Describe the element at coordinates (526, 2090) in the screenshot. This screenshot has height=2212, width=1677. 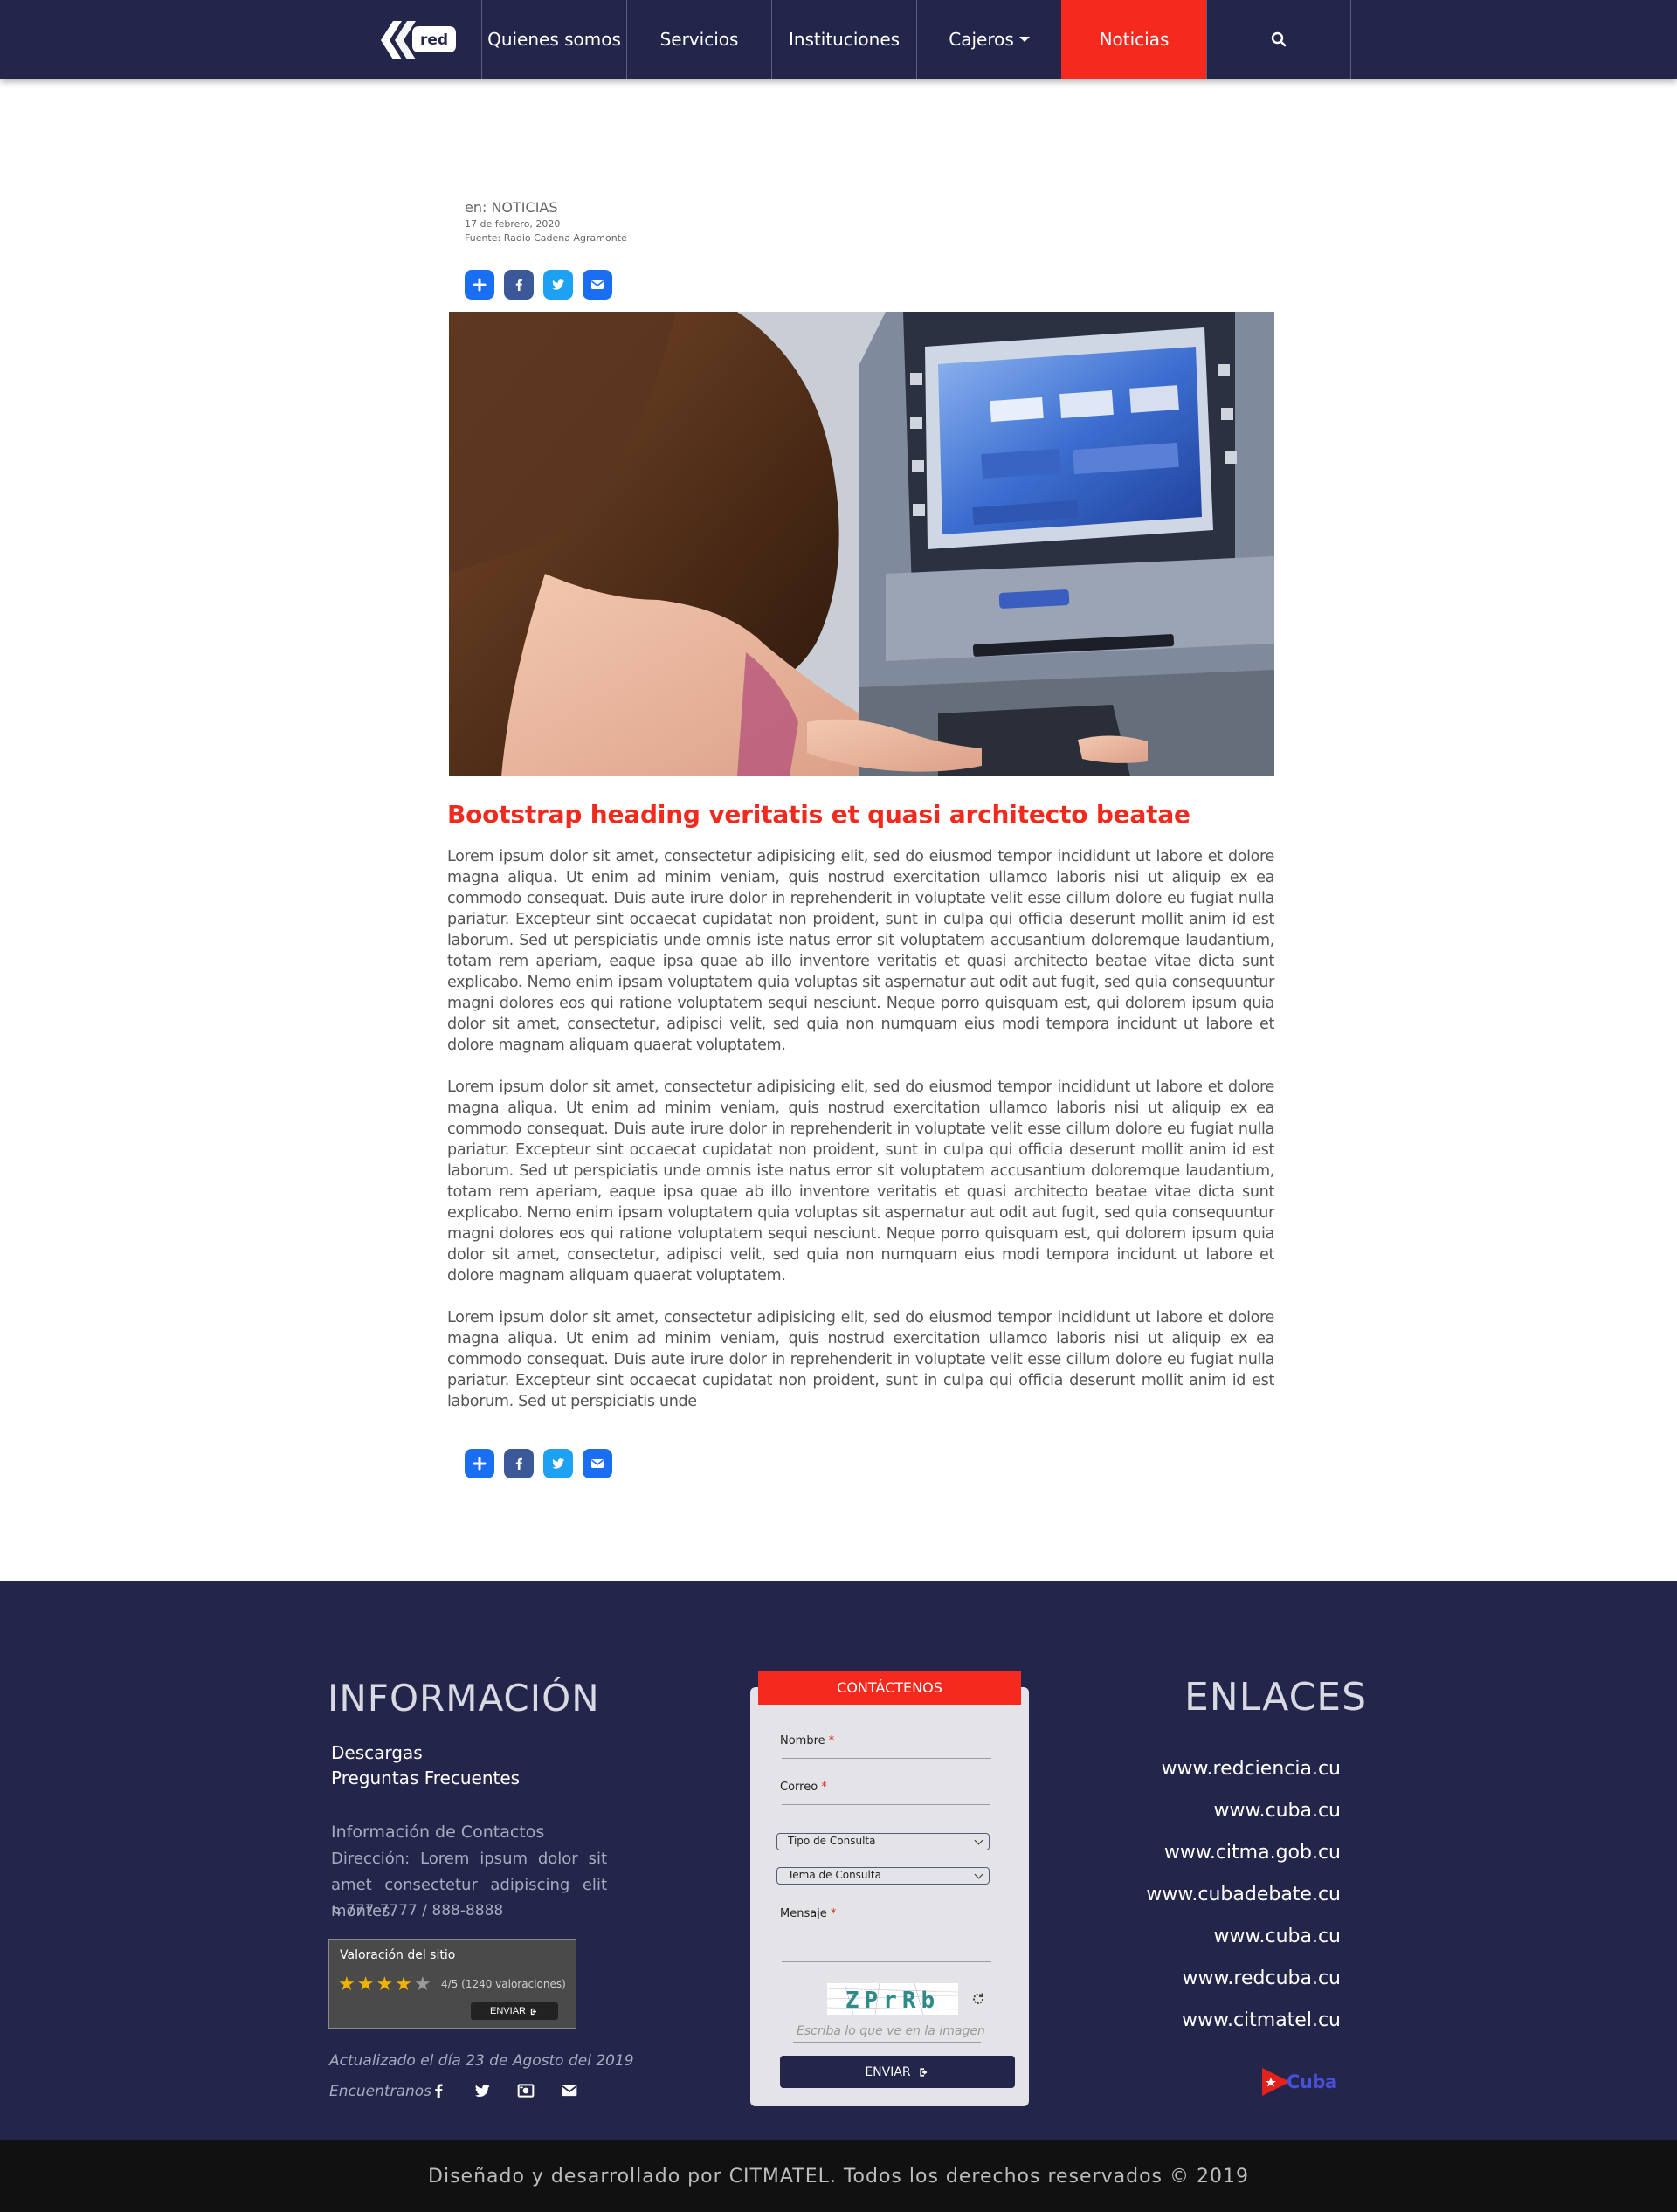
I see `photo-icon` at that location.